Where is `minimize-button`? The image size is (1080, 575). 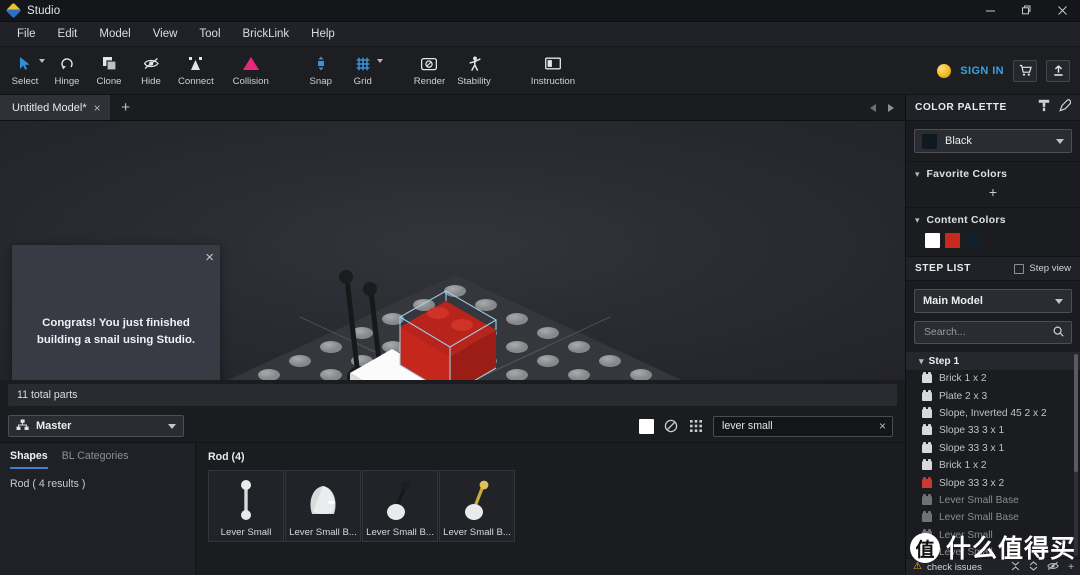 minimize-button is located at coordinates (990, 11).